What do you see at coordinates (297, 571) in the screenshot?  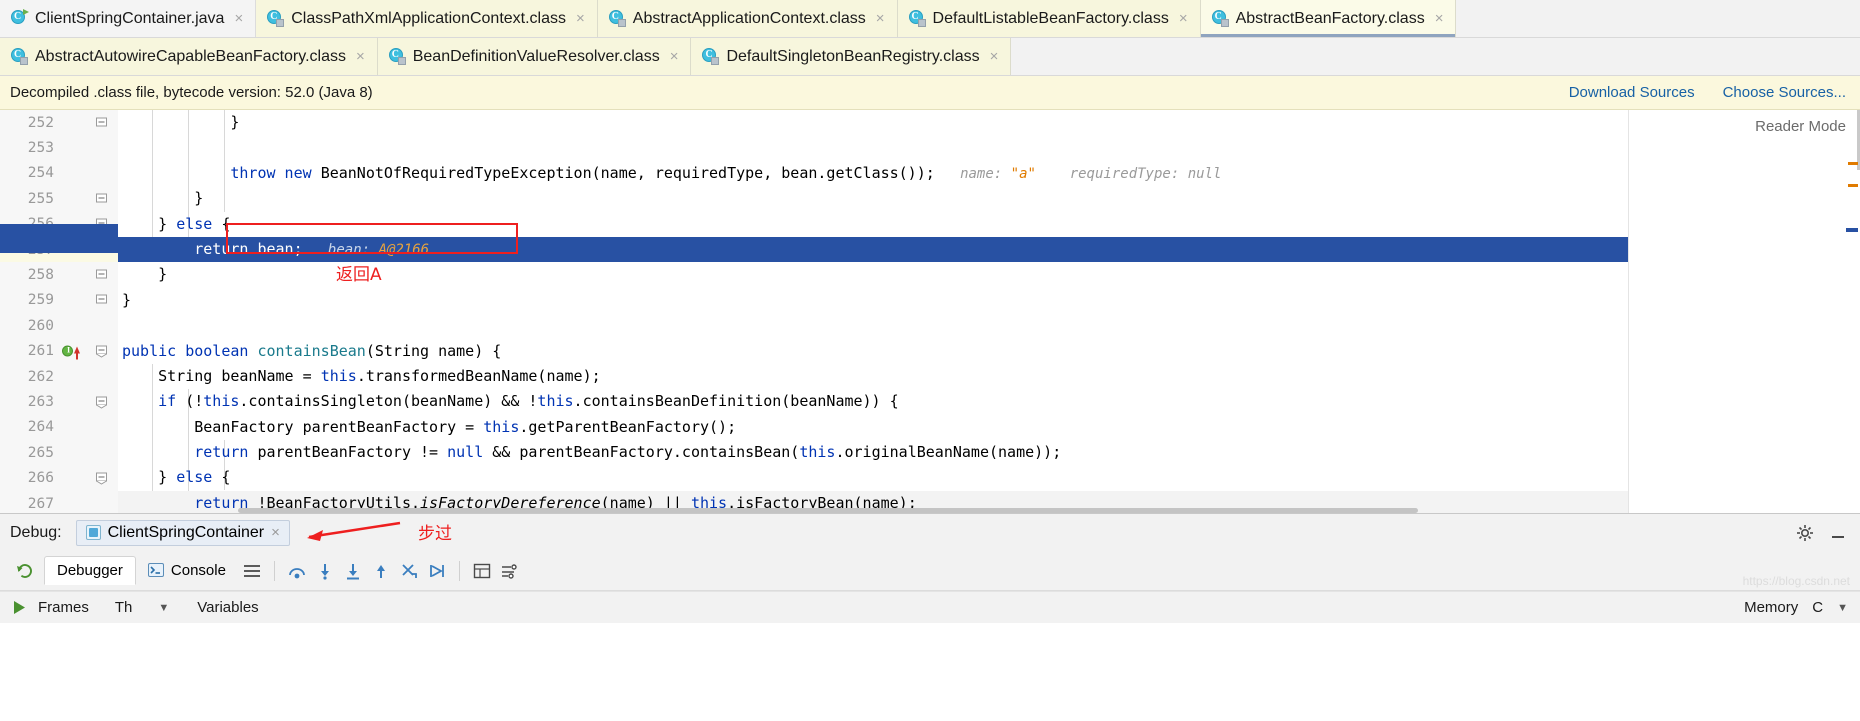 I see `step-over-icon` at bounding box center [297, 571].